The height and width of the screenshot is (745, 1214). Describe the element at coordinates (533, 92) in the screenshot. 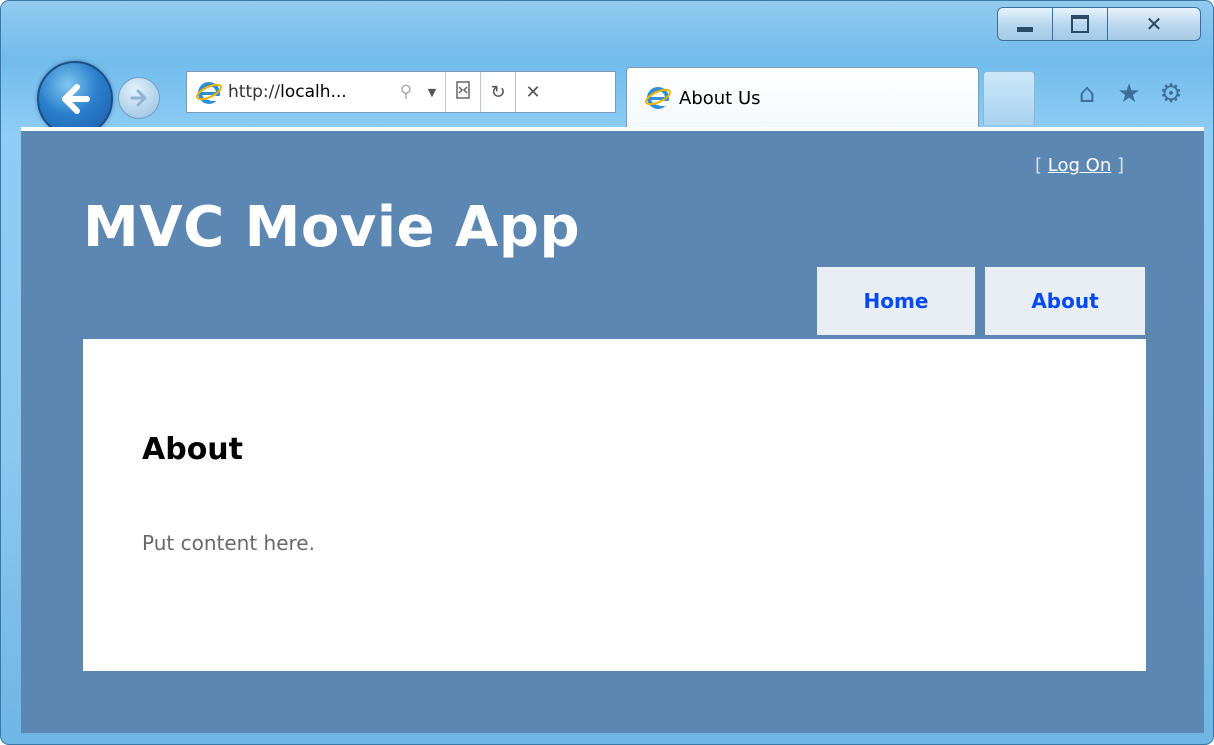

I see `stop-icon: ✕` at that location.